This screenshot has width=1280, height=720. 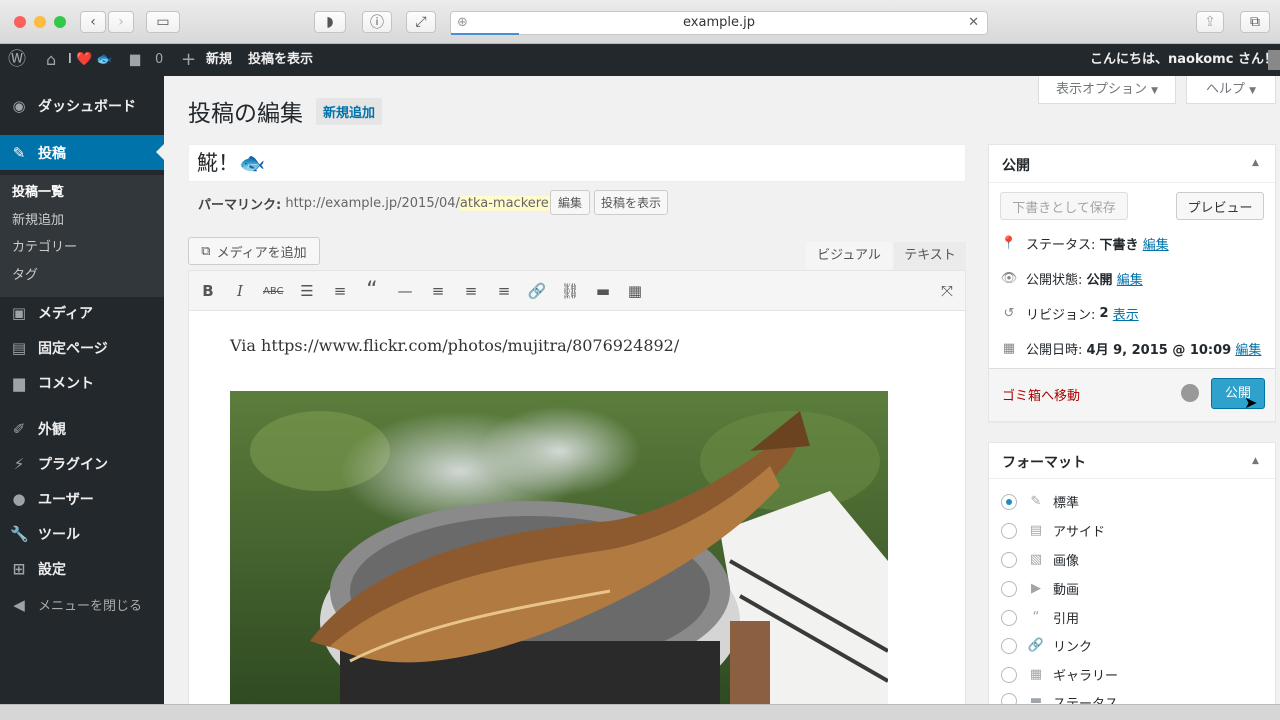 I want to click on align-left-icon: ≡, so click(x=438, y=291).